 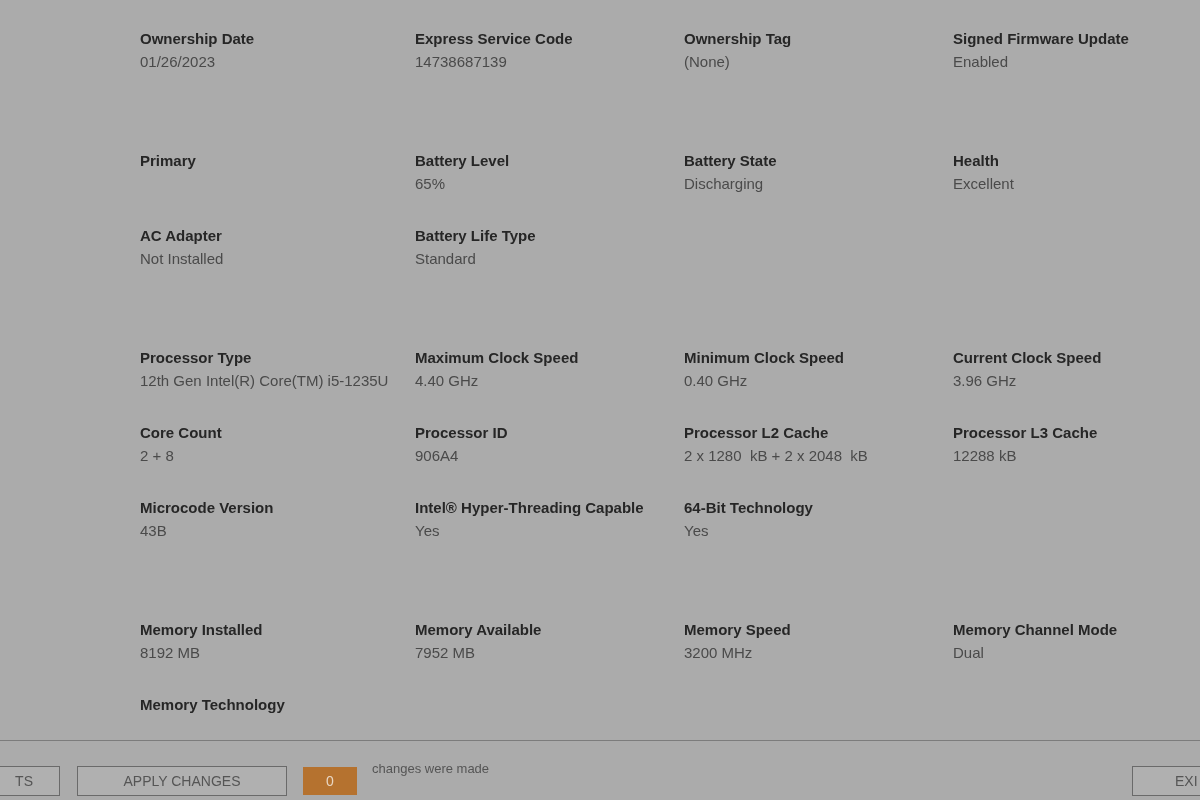 I want to click on field-label: Processor L3 Cache, so click(x=1025, y=433).